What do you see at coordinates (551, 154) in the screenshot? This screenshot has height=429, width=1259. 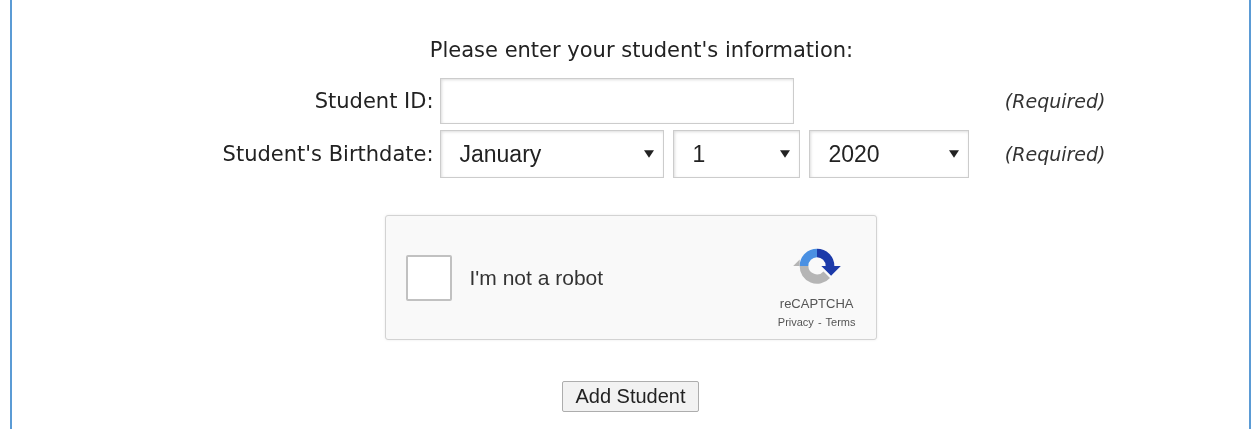 I see `dropdown: January` at bounding box center [551, 154].